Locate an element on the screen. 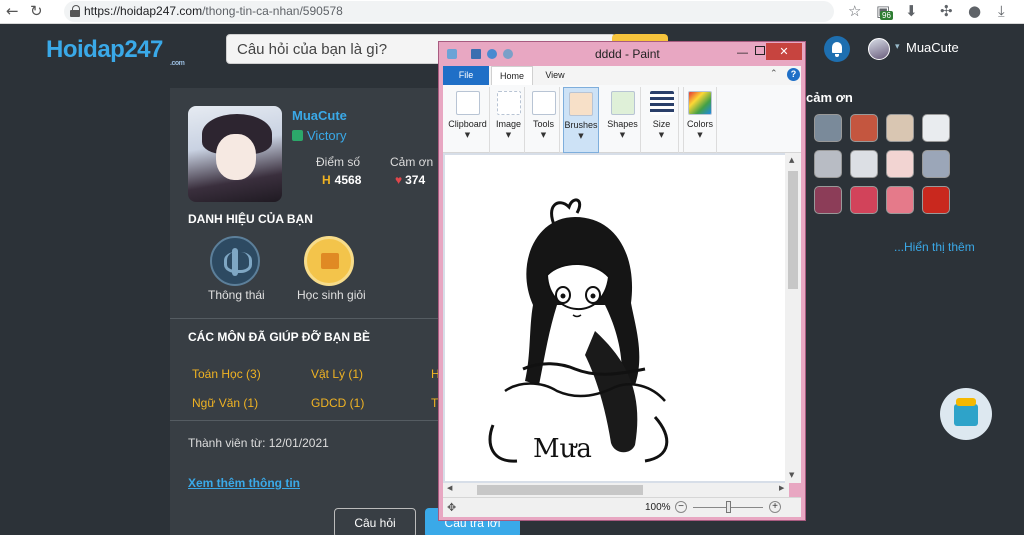 The image size is (1024, 535). badge-label: Học sinh giỏi is located at coordinates (331, 295).